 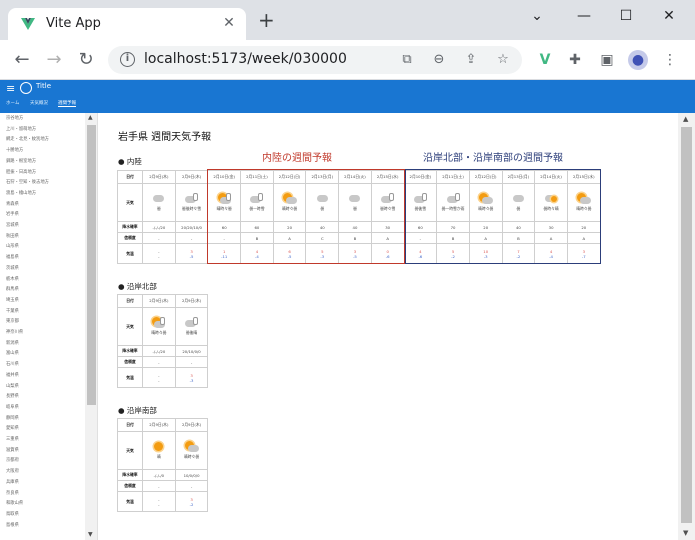 What do you see at coordinates (12, 514) in the screenshot?
I see `sidebar-item: 鳥取県` at bounding box center [12, 514].